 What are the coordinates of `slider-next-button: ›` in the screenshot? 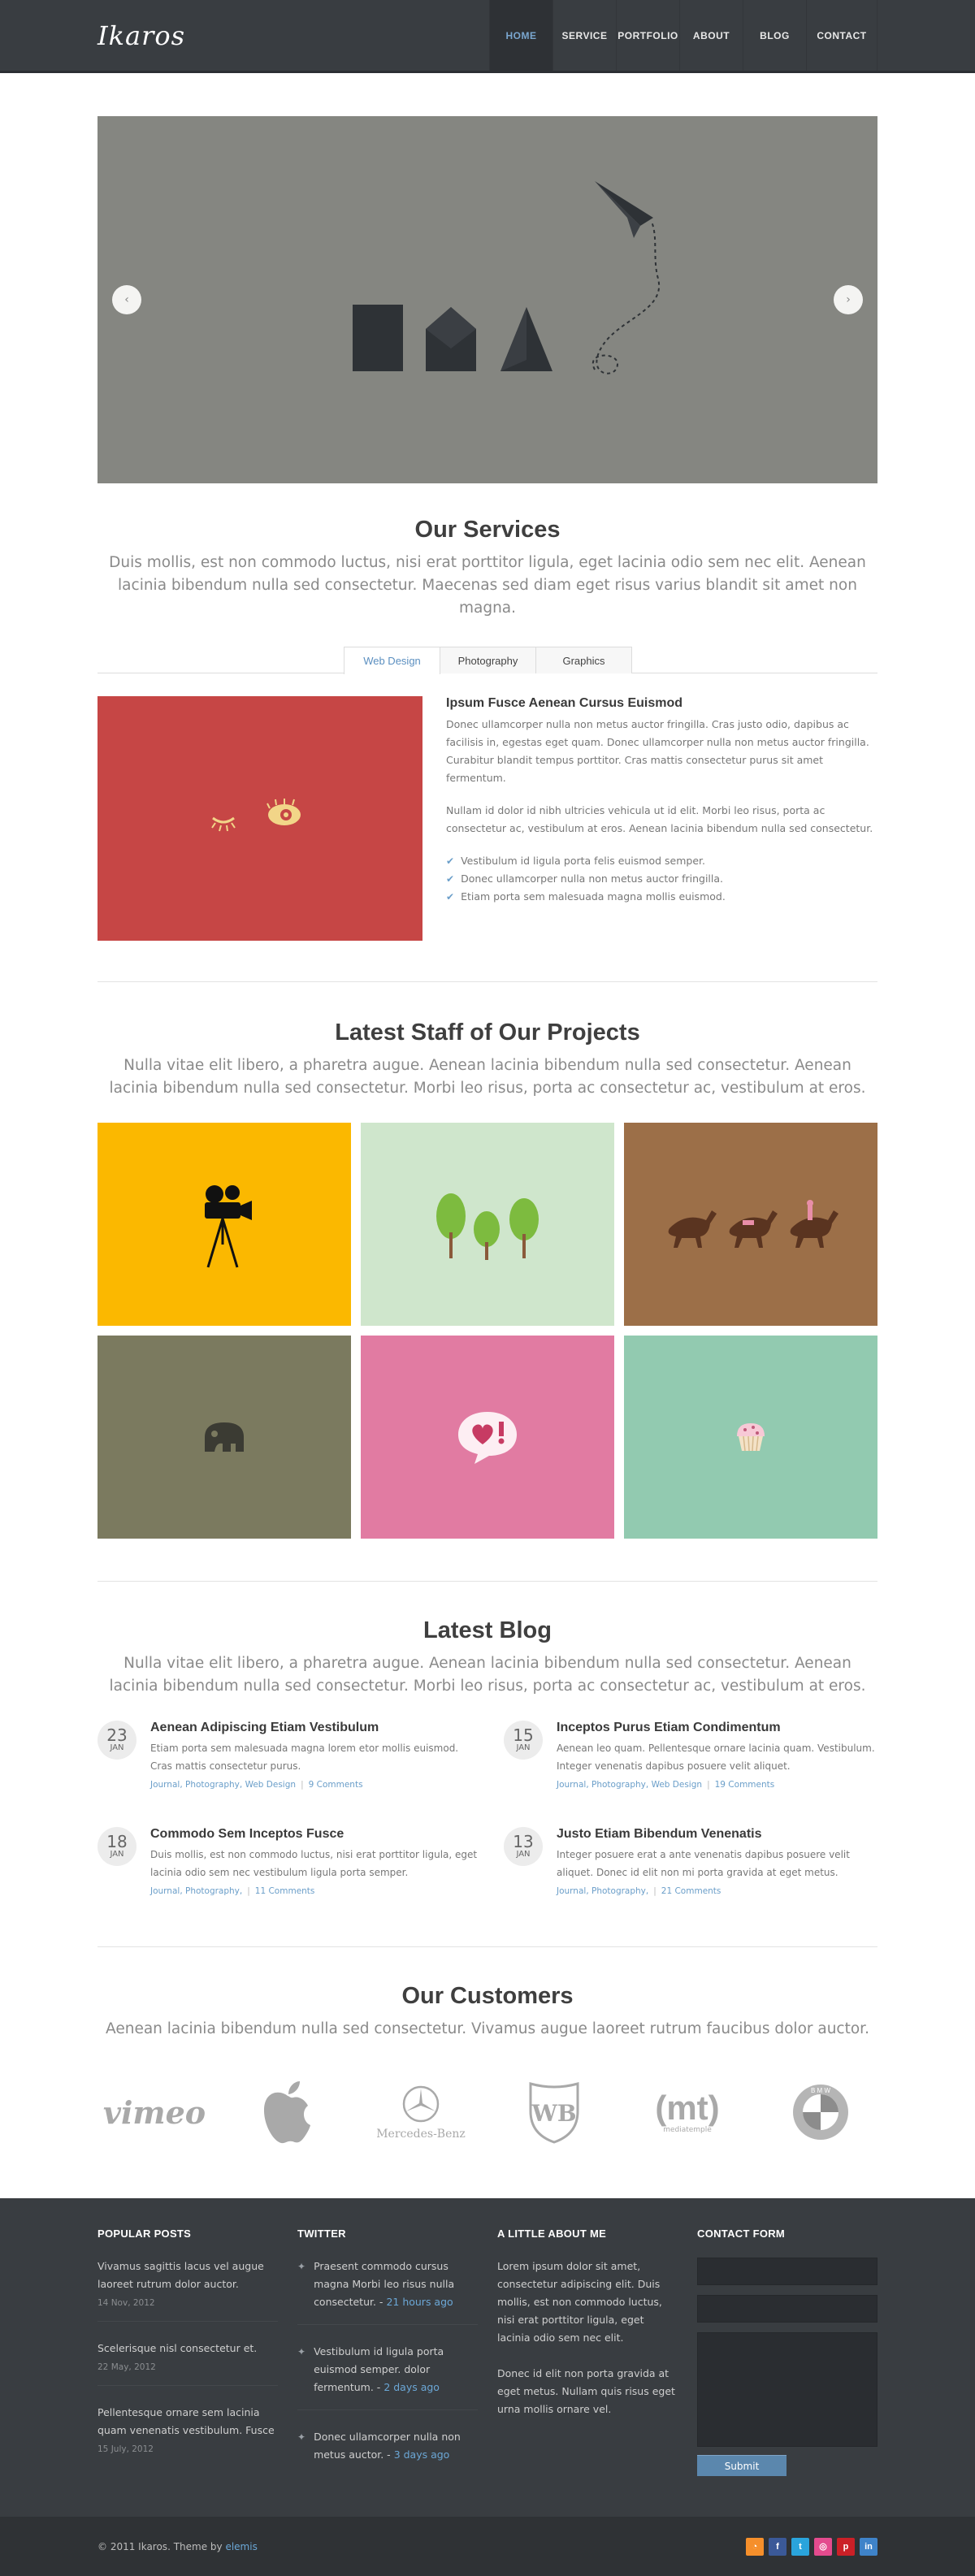 It's located at (848, 299).